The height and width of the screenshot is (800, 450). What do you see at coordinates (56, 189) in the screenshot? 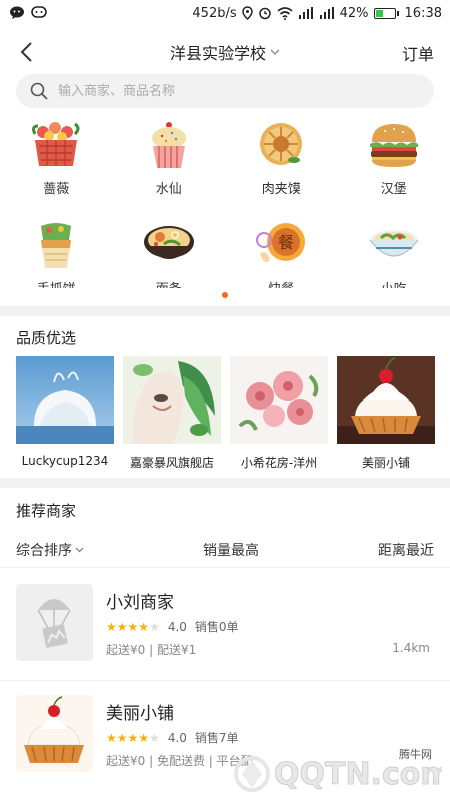
I see `category-label: 蔷薇` at bounding box center [56, 189].